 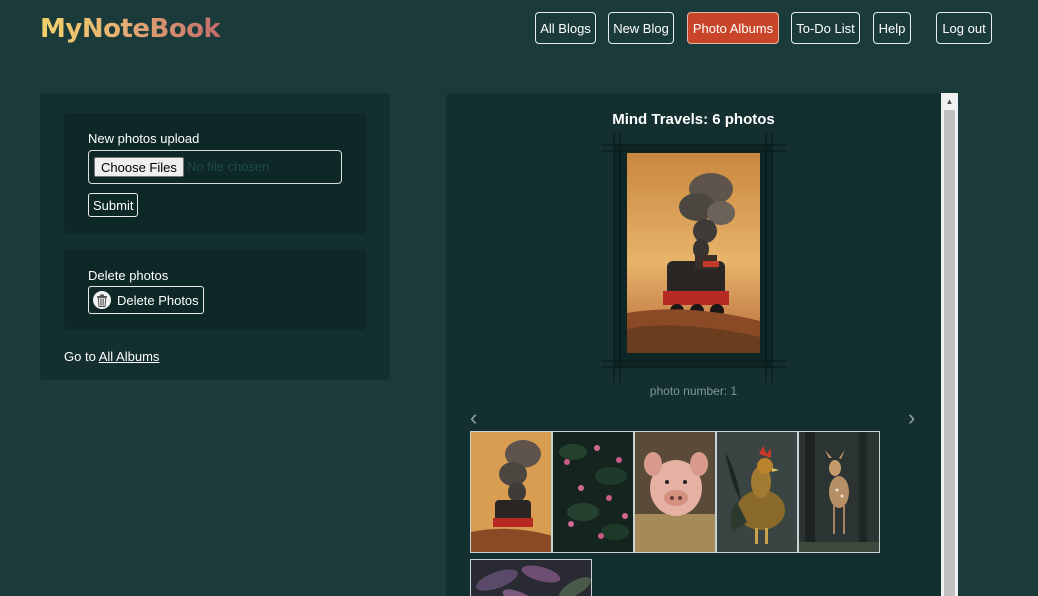 What do you see at coordinates (144, 138) in the screenshot?
I see `upload-title: New photos upload` at bounding box center [144, 138].